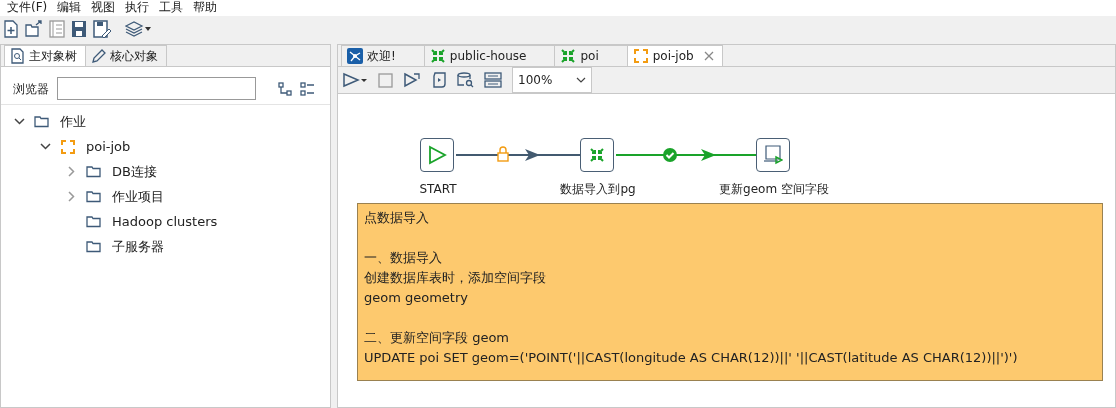 The image size is (1116, 408). What do you see at coordinates (105, 8) in the screenshot?
I see `menu-item: 视图` at bounding box center [105, 8].